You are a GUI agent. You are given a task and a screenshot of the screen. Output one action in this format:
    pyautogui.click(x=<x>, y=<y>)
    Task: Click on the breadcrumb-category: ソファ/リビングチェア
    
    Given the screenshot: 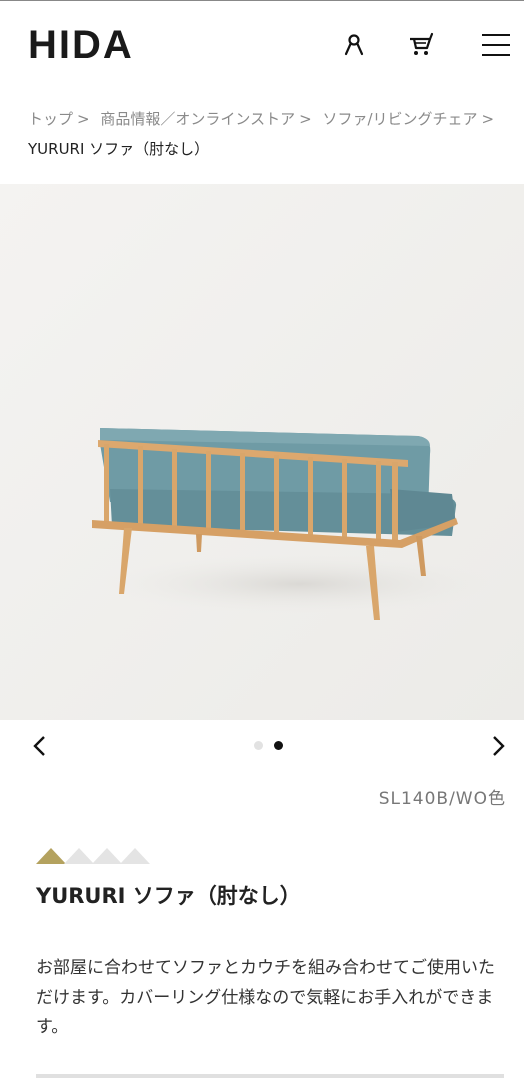 What is the action you would take?
    pyautogui.click(x=399, y=119)
    